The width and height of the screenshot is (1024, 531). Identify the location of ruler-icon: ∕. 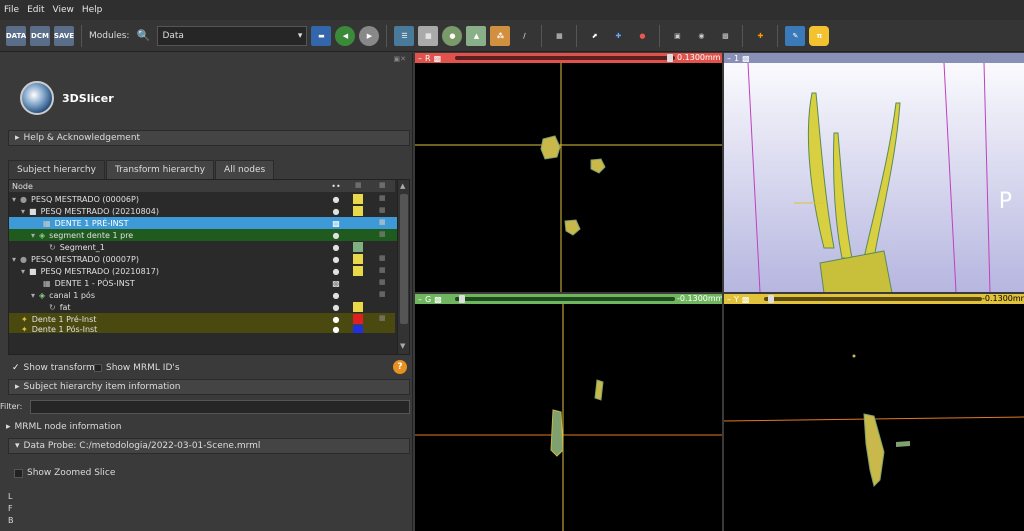
(524, 36).